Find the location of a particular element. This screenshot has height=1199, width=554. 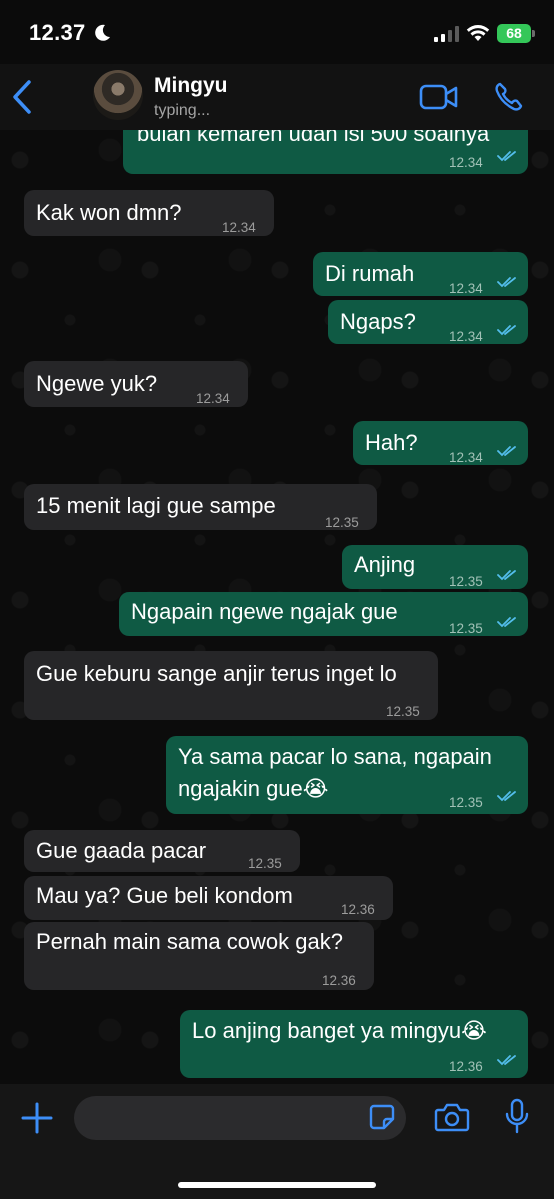

avatar is located at coordinates (118, 95).